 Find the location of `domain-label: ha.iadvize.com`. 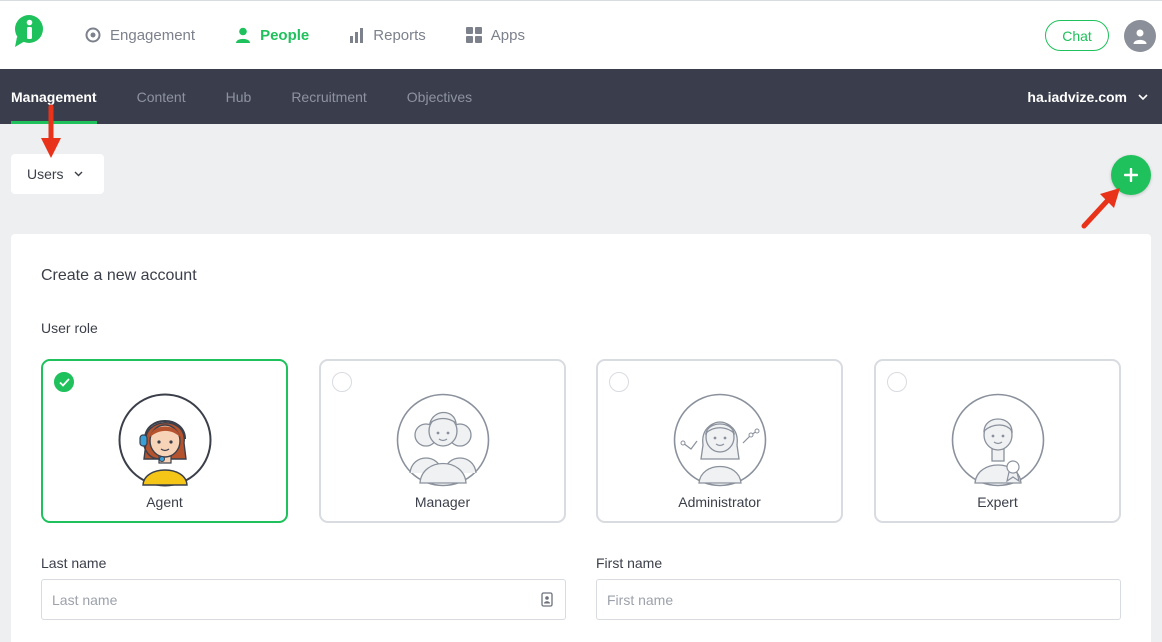

domain-label: ha.iadvize.com is located at coordinates (1077, 96).